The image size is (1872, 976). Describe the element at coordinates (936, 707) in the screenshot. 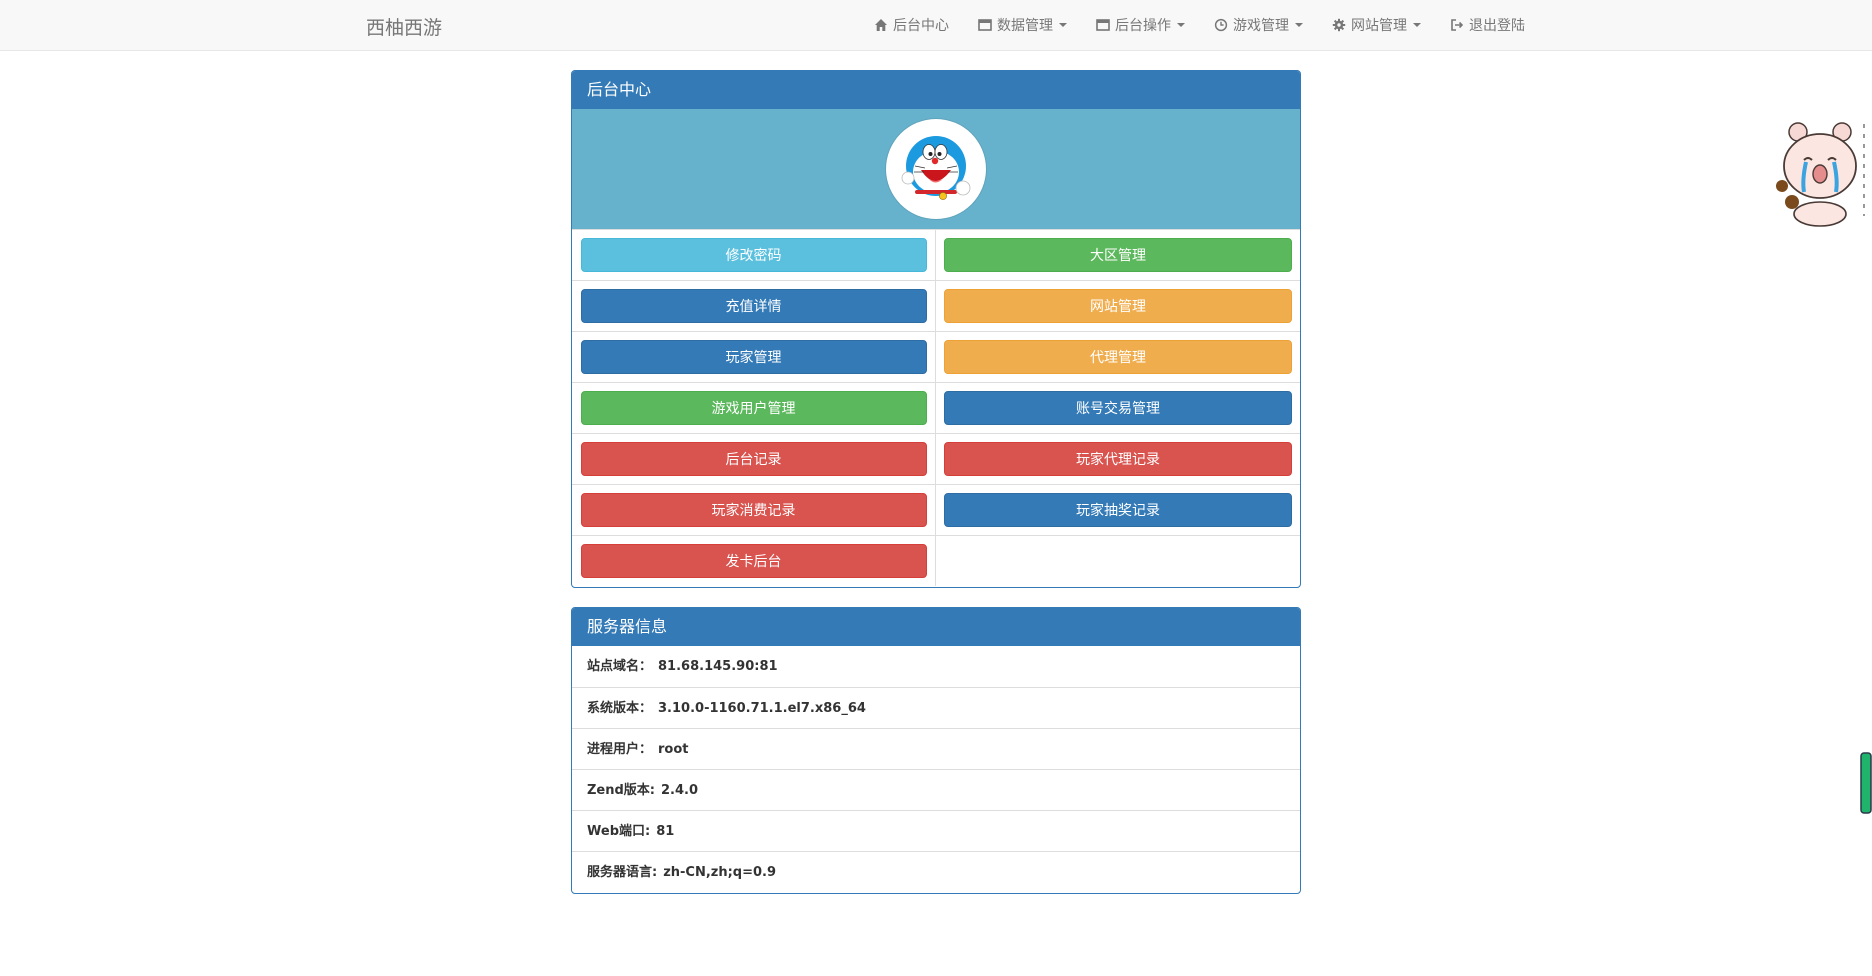

I see `list-item-system-version: 系统版本： 3.10.0-1160.71.1.el7.x86_64` at that location.